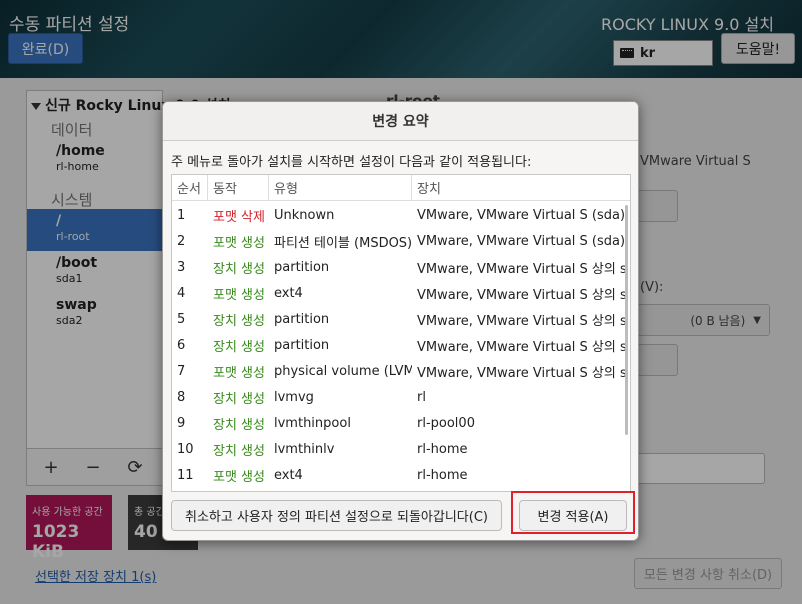 Image resolution: width=802 pixels, height=604 pixels. What do you see at coordinates (304, 449) in the screenshot?
I see `row-type: lvmthinlv` at bounding box center [304, 449].